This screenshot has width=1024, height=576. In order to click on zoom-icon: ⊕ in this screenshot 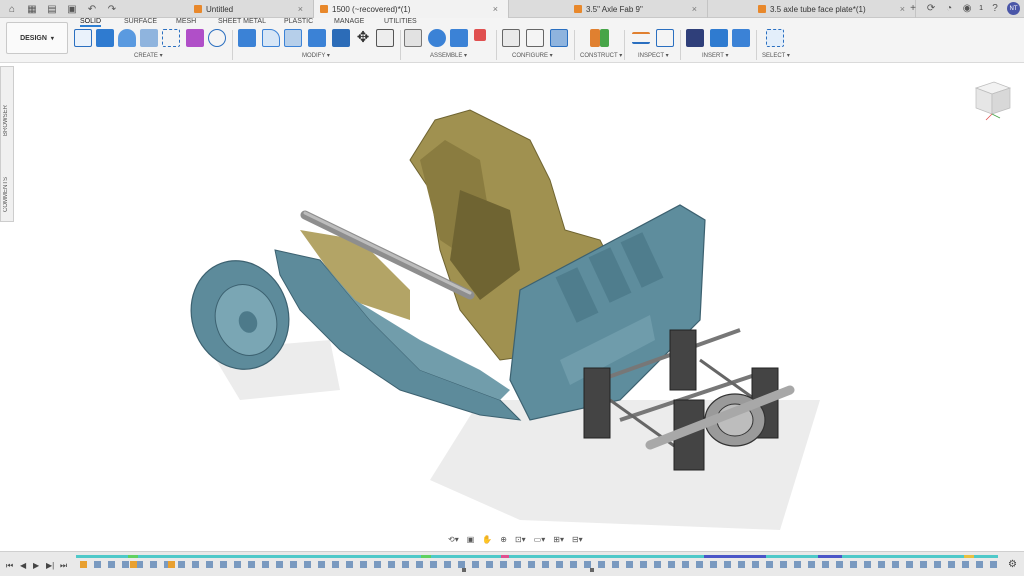, I will do `click(503, 539)`.